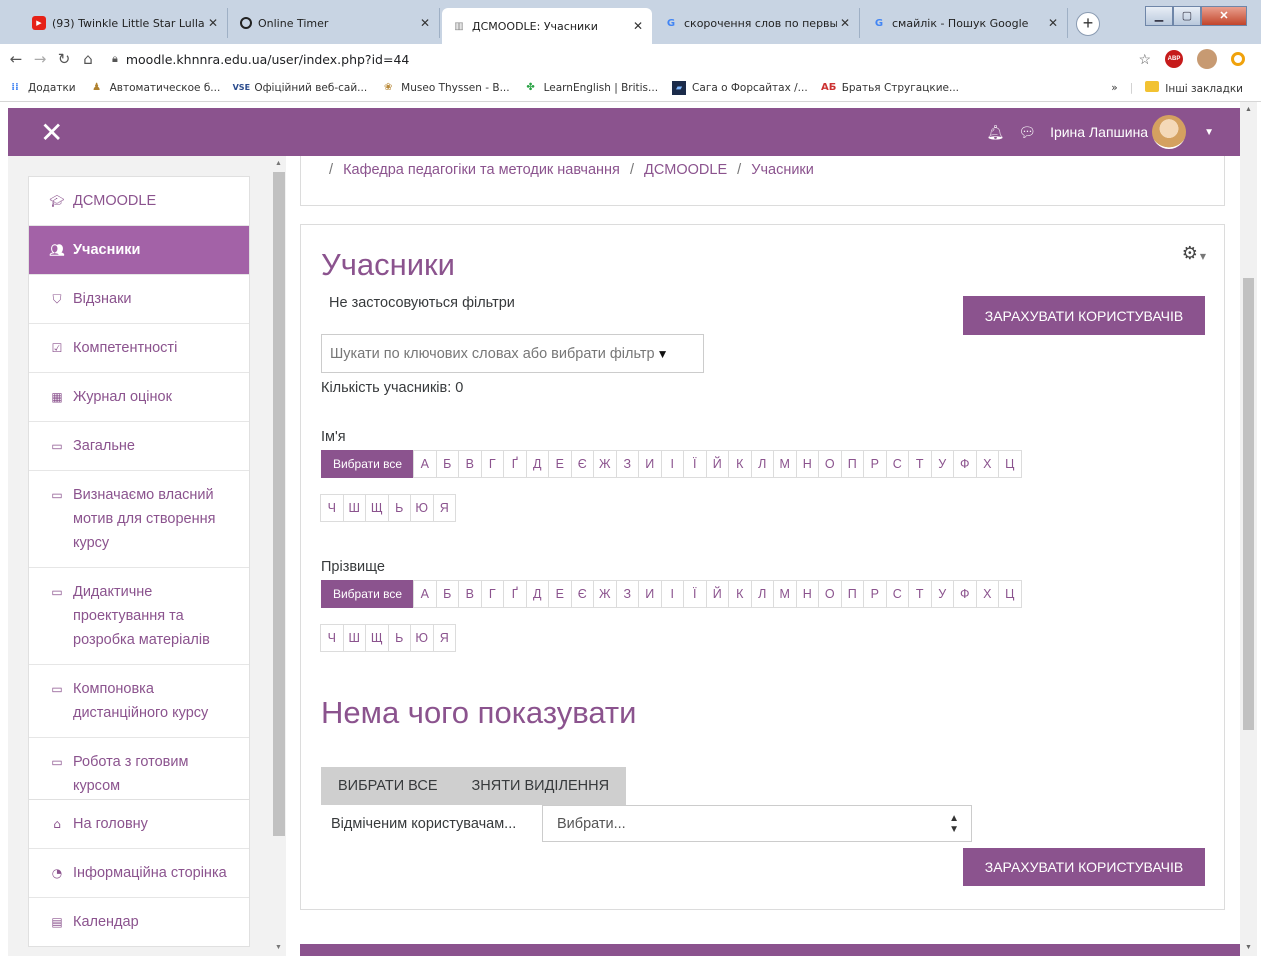 This screenshot has height=956, width=1261. What do you see at coordinates (139, 348) in the screenshot?
I see `nav-item-competencies: ☑ Компетентності` at bounding box center [139, 348].